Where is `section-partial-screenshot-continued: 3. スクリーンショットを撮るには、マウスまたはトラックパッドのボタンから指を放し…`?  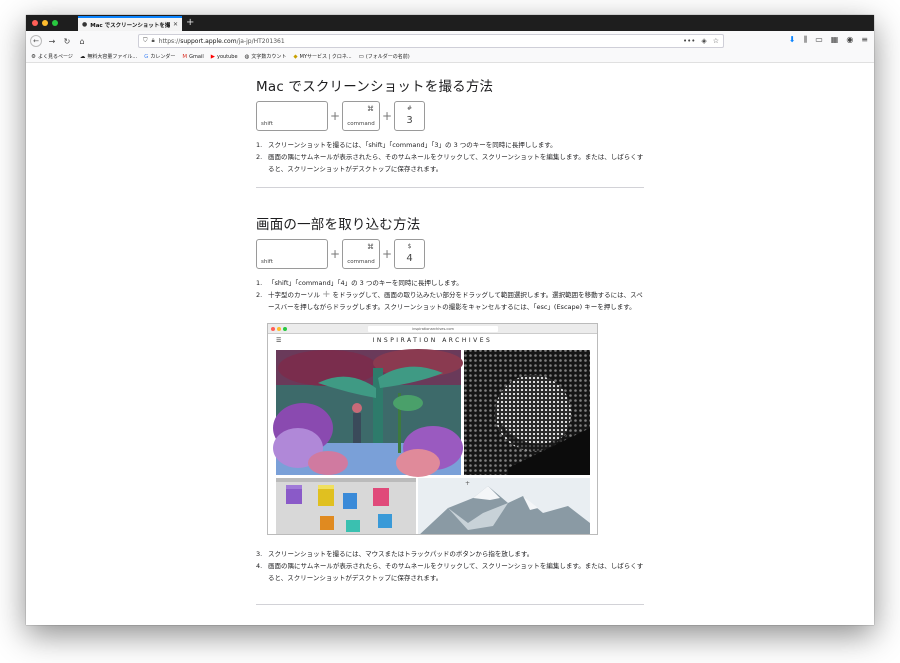 section-partial-screenshot-continued: 3. スクリーンショットを撮るには、マウスまたはトラックパッドのボタンから指を放し… is located at coordinates (450, 576).